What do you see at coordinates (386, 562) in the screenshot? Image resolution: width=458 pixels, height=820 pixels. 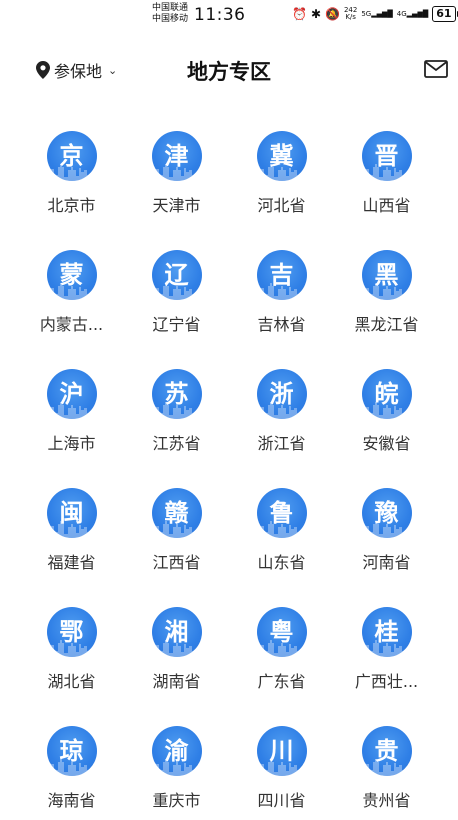 I see `region-name: 河南省` at bounding box center [386, 562].